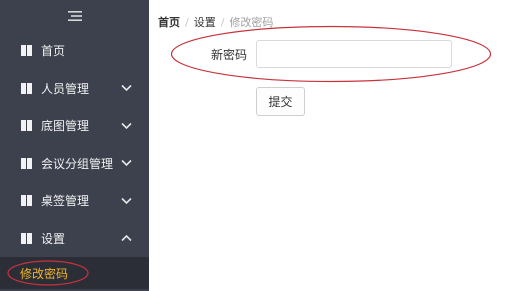 The width and height of the screenshot is (525, 291). Describe the element at coordinates (53, 51) in the screenshot. I see `sidebar-item-label: 首页` at that location.